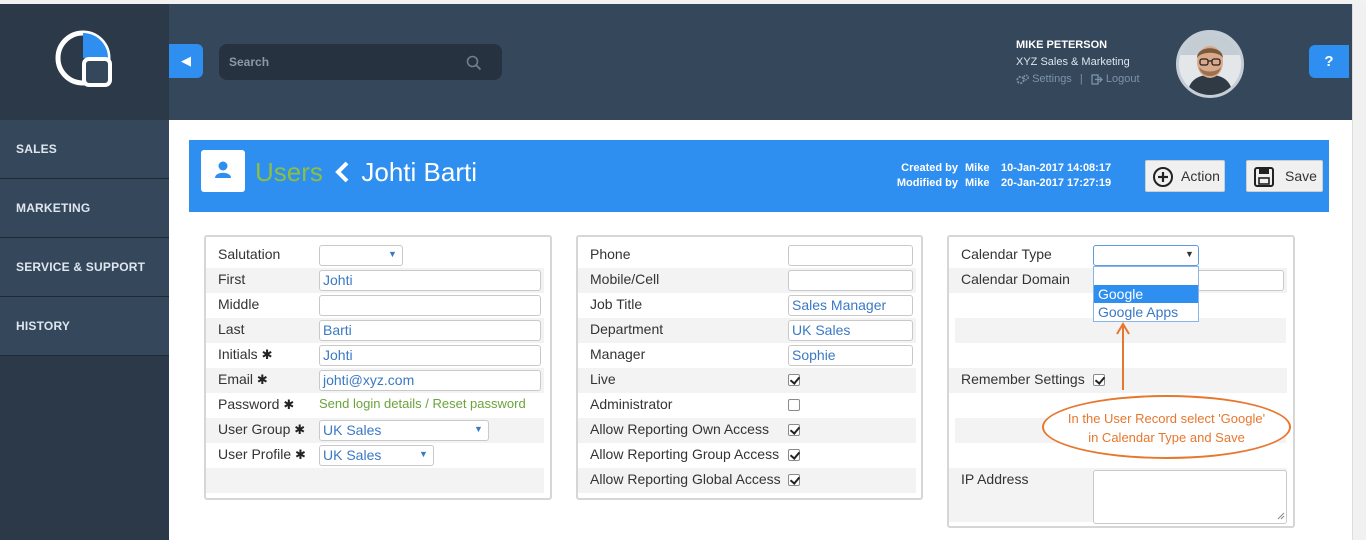 The image size is (1366, 540). I want to click on initials-row: Initials ✱ Johti, so click(375, 355).